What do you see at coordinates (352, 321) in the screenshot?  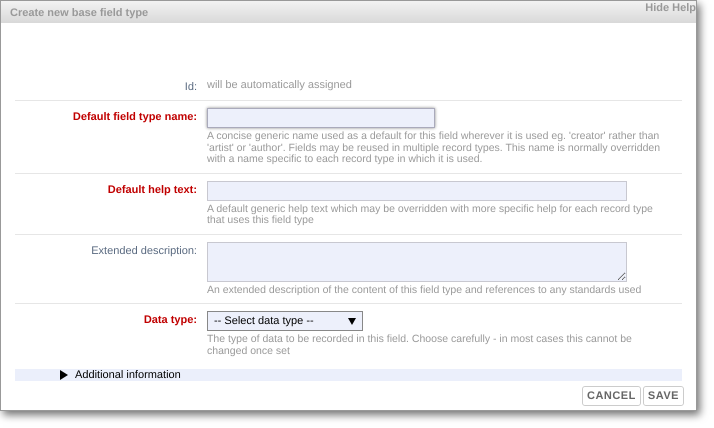 I see `dropdown-arrow-icon` at bounding box center [352, 321].